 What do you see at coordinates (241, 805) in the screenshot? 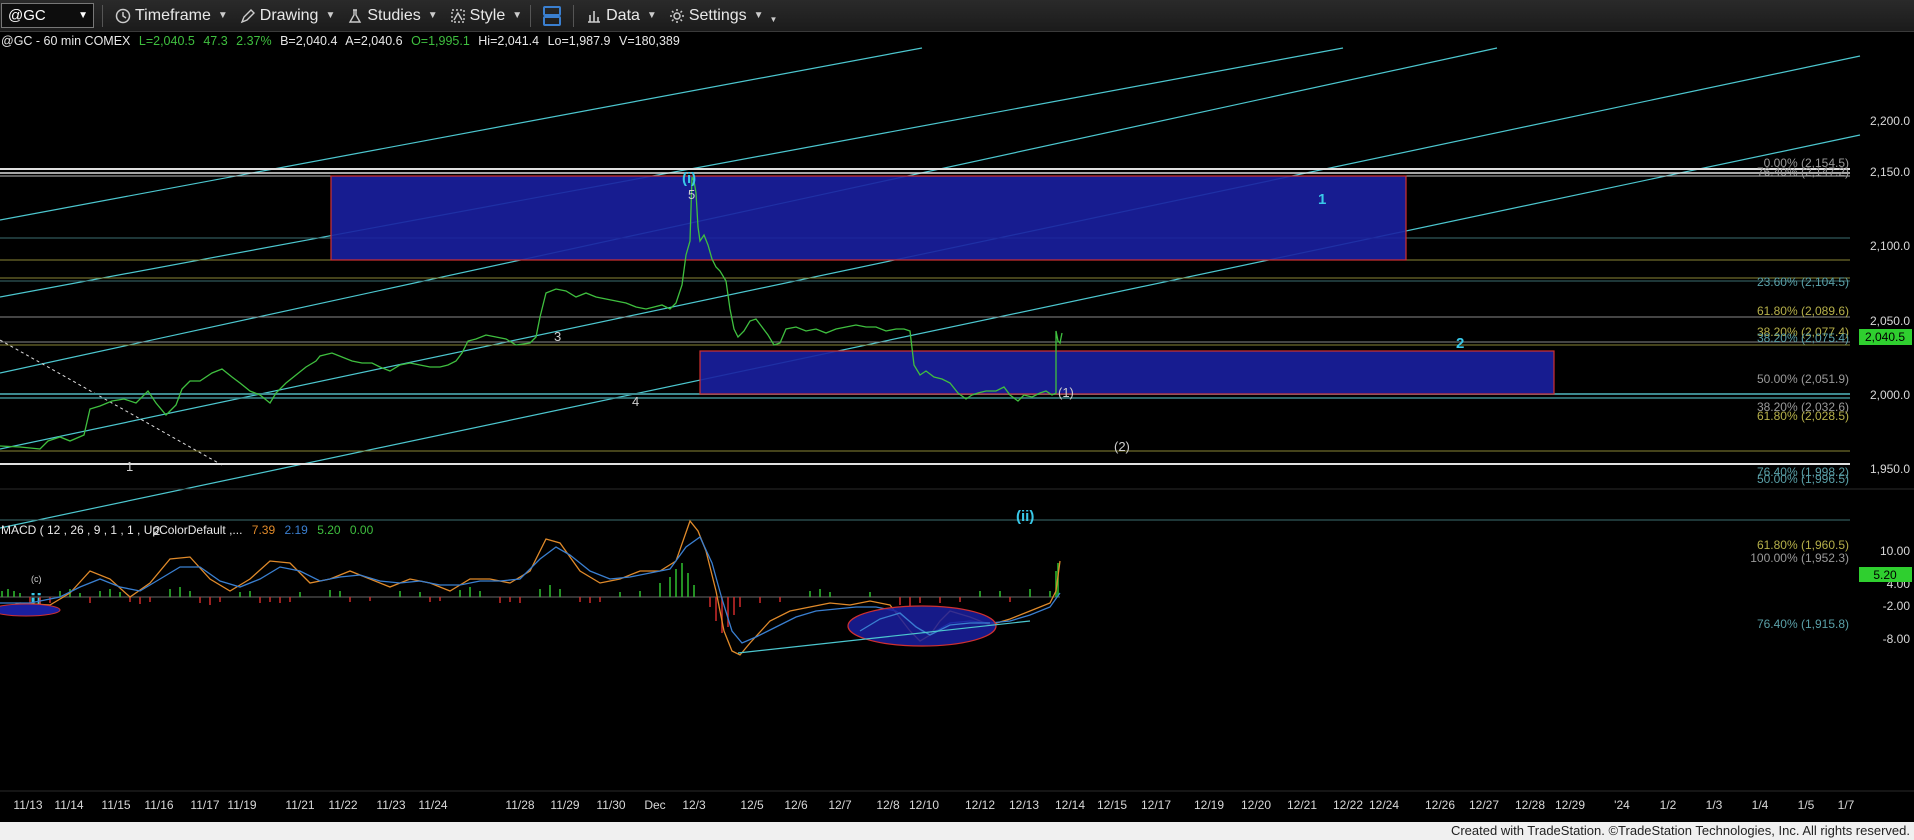
I see `date-tick: 11/19` at bounding box center [241, 805].